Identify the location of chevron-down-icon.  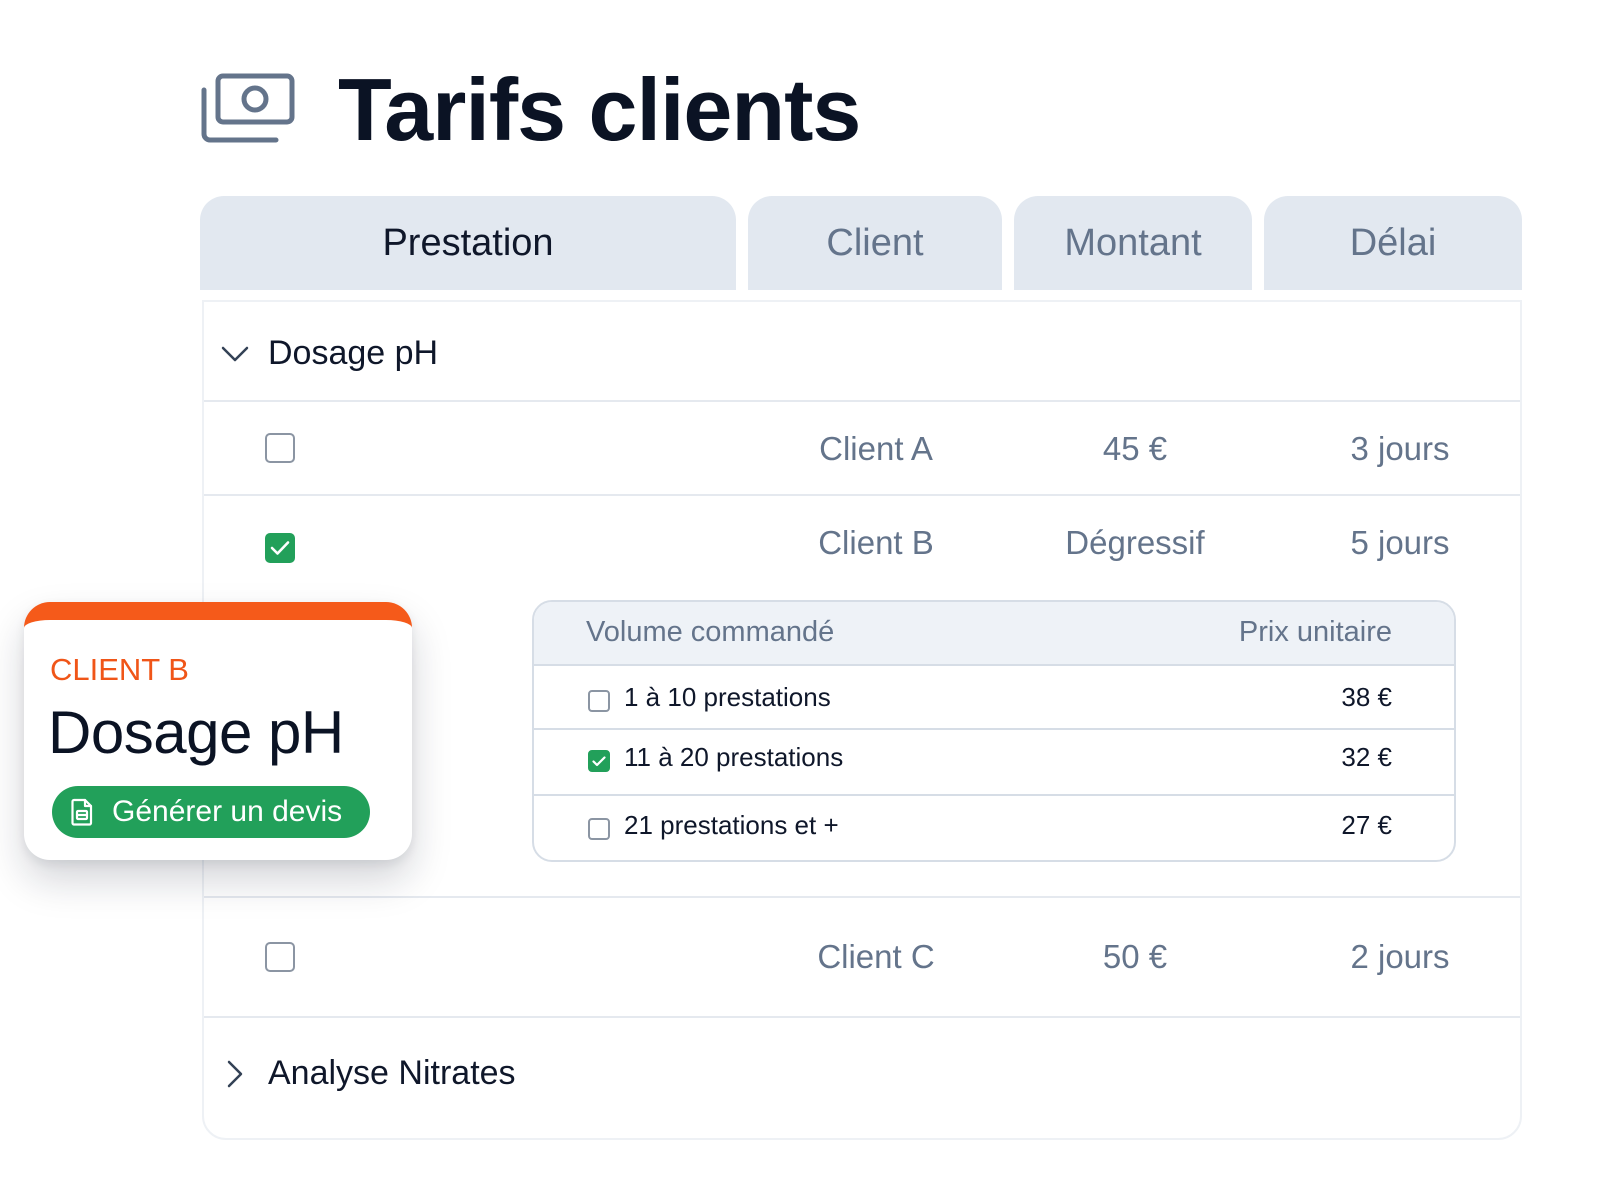
(235, 354).